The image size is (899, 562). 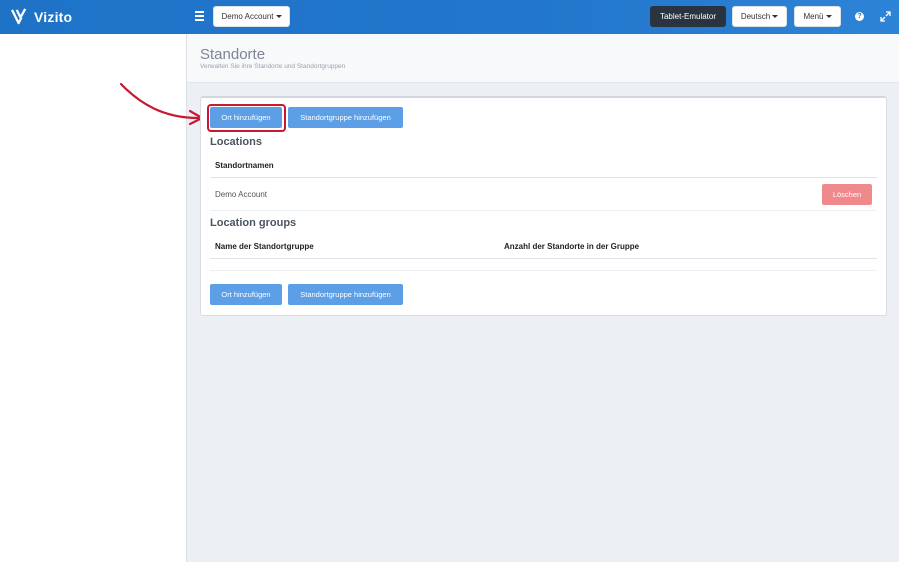 I want to click on location-name-cell: Demo Account, so click(x=241, y=194).